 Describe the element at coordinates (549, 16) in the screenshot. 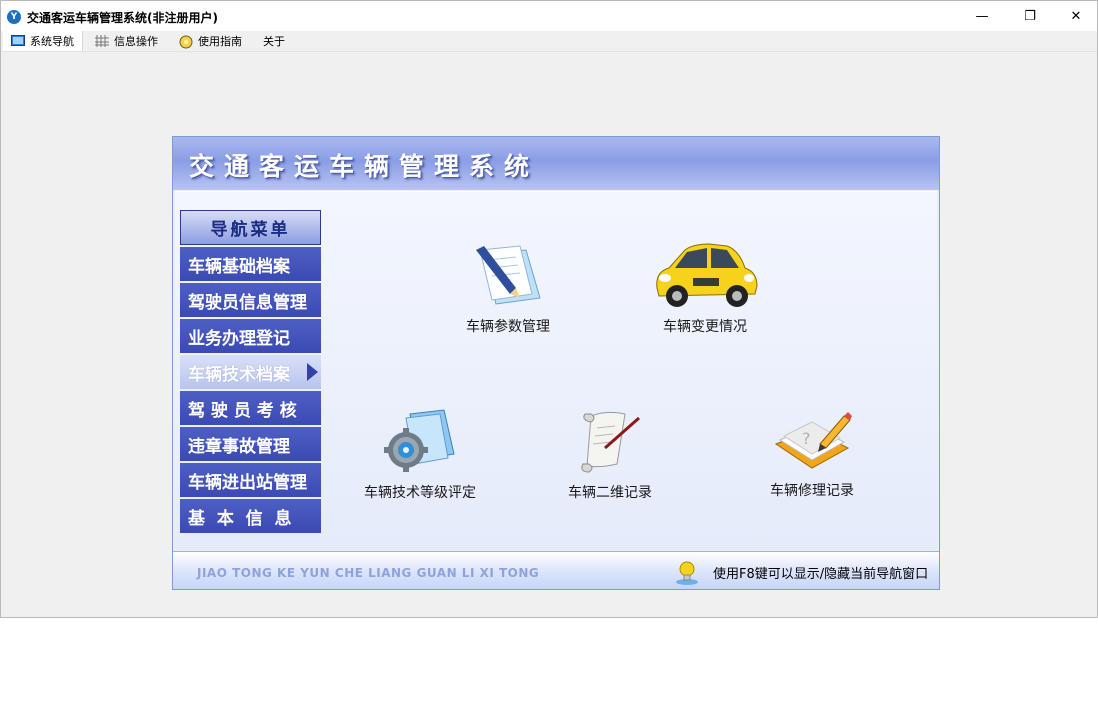

I see `title-bar: Y 交通客运车辆管理系统(非注册用户) — ❐ ✕` at that location.